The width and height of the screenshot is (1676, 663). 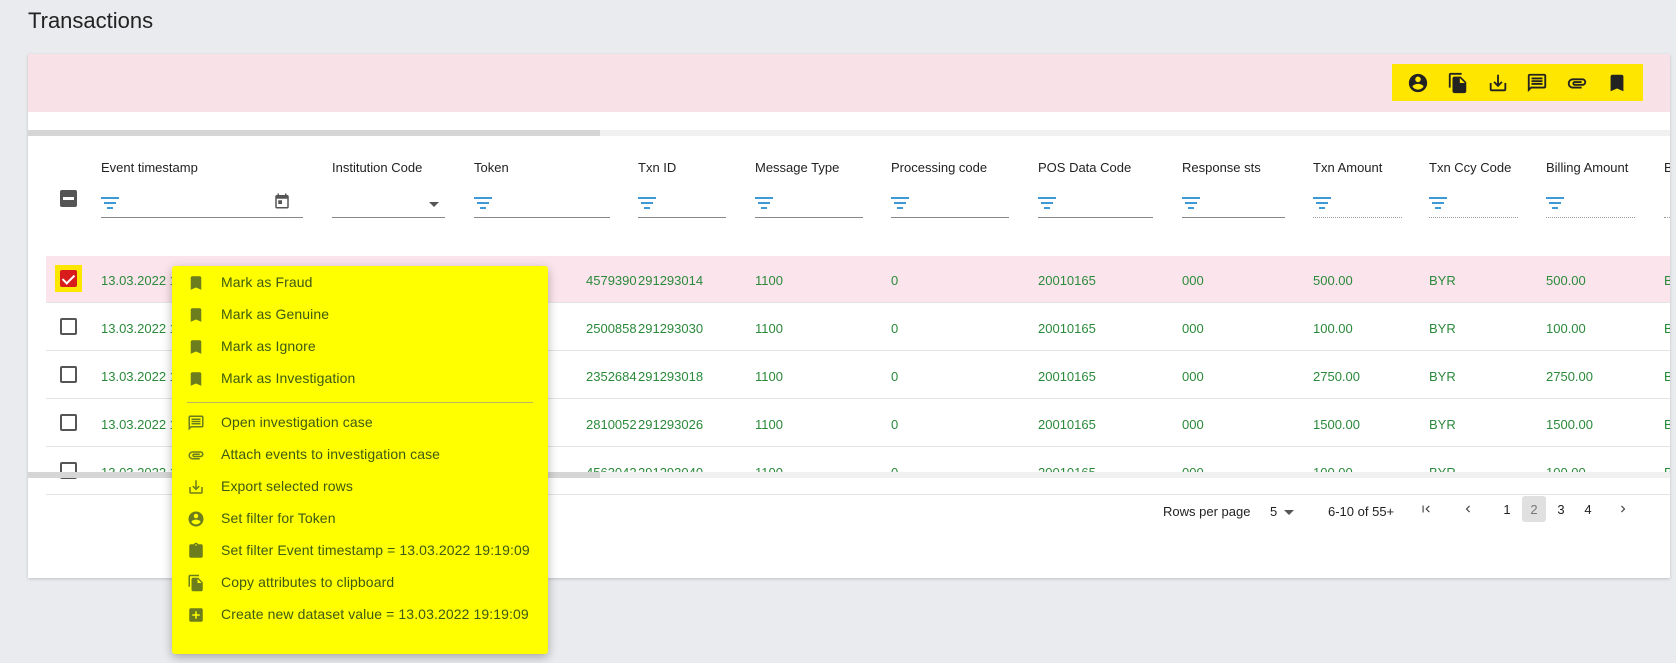 I want to click on menu-item-mark-investigation: Mark as Investigation, so click(x=360, y=379).